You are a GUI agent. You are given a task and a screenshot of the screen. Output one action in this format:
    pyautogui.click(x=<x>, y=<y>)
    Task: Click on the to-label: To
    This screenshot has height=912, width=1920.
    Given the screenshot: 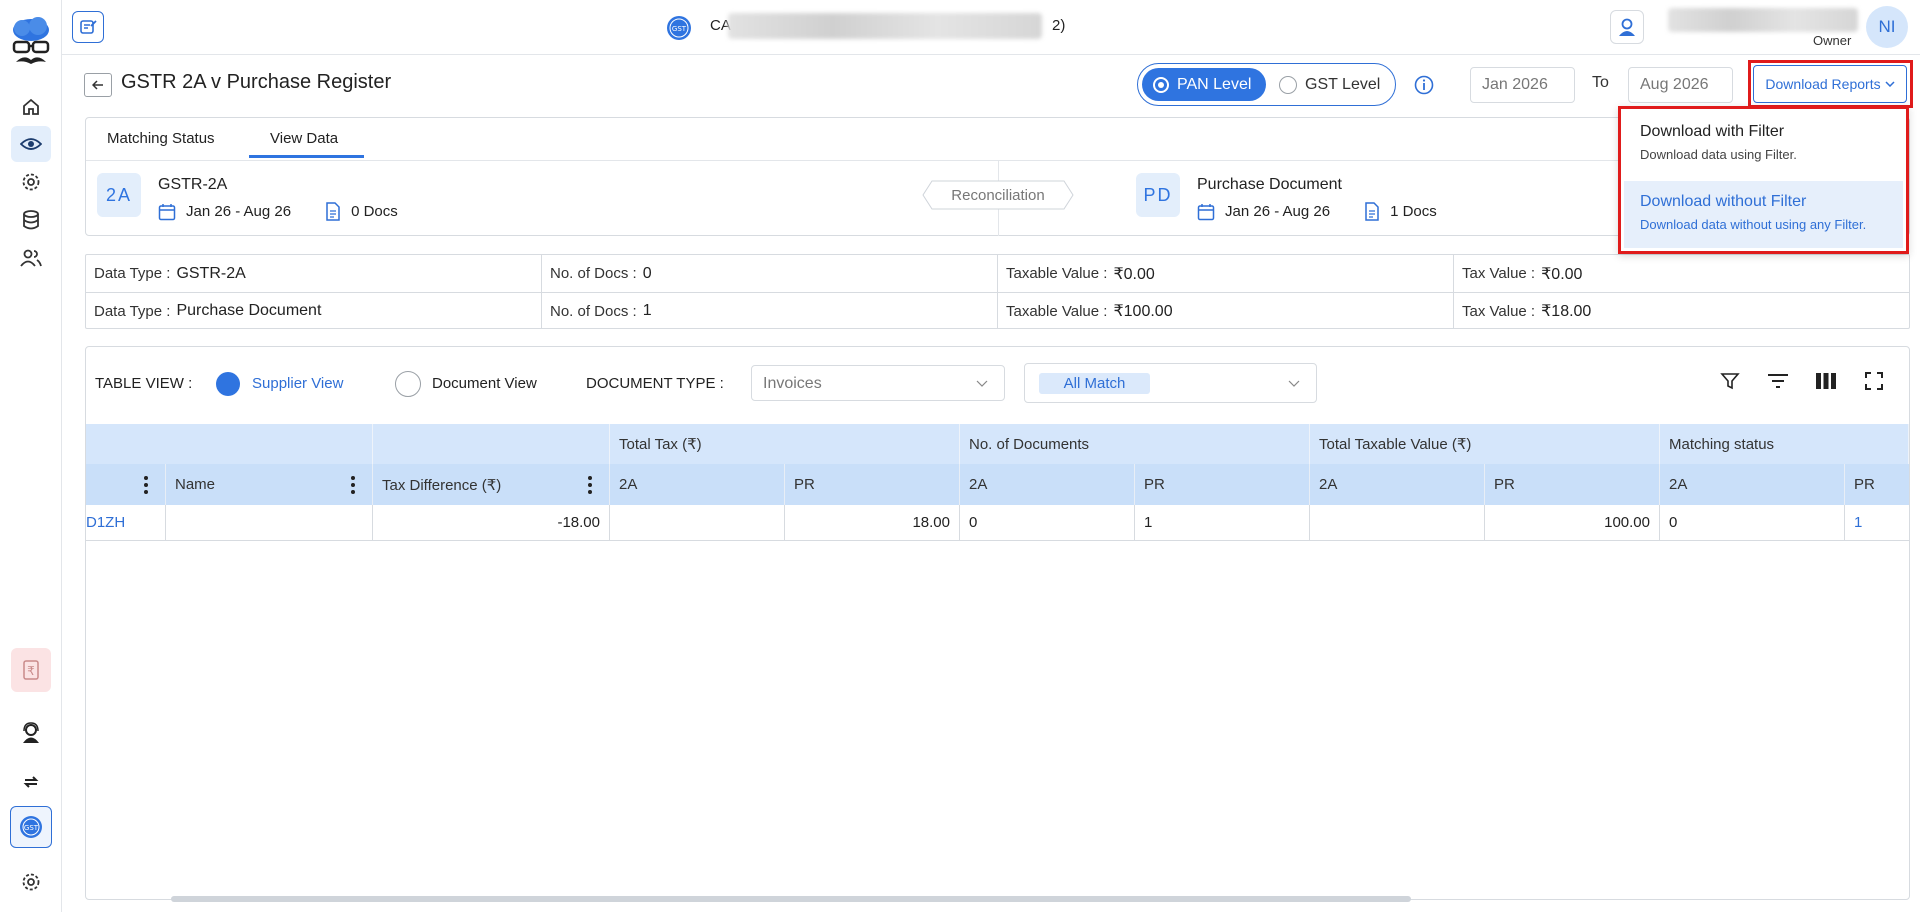 What is the action you would take?
    pyautogui.click(x=1600, y=82)
    